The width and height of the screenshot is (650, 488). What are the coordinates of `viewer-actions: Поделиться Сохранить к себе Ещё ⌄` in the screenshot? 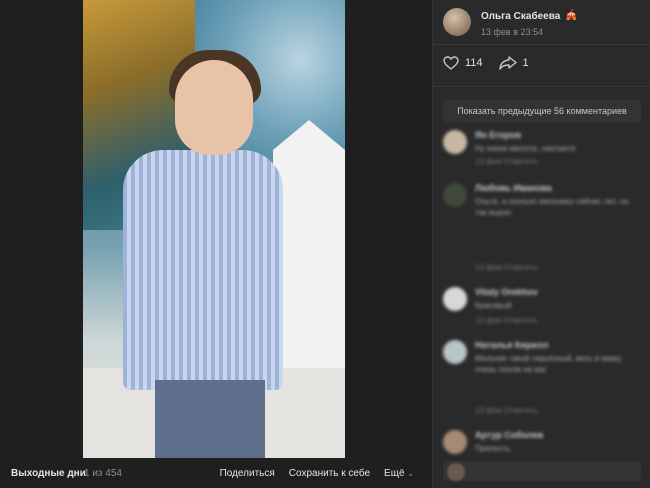 It's located at (317, 473).